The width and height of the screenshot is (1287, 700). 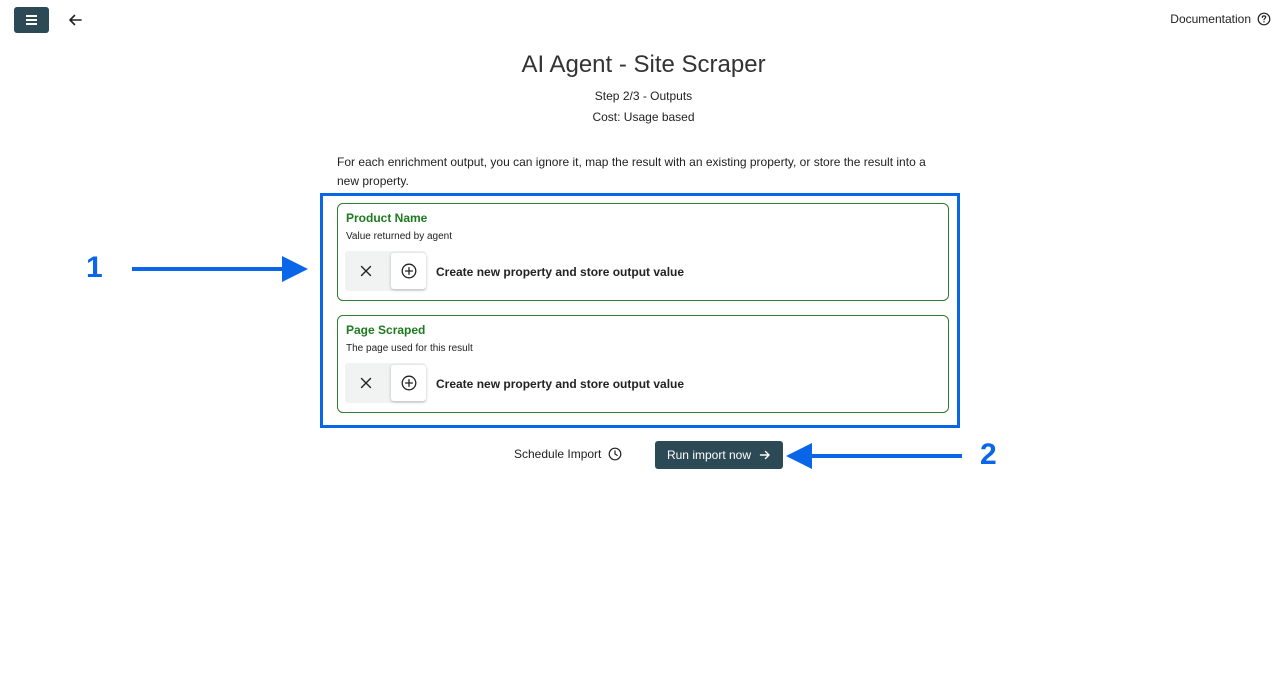 I want to click on output-description: The page used for this result, so click(x=409, y=348).